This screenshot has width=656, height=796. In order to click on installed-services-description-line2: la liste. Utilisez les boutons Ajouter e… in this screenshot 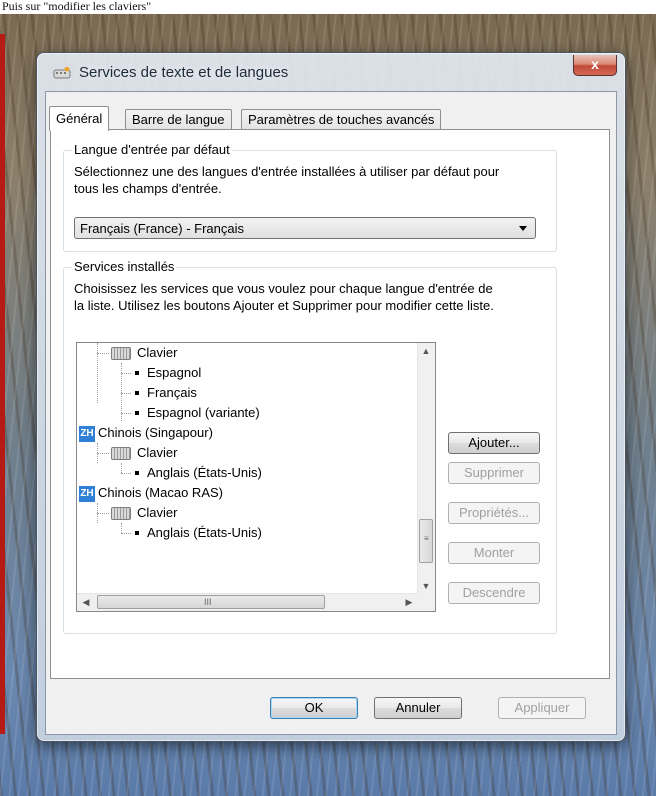, I will do `click(284, 305)`.